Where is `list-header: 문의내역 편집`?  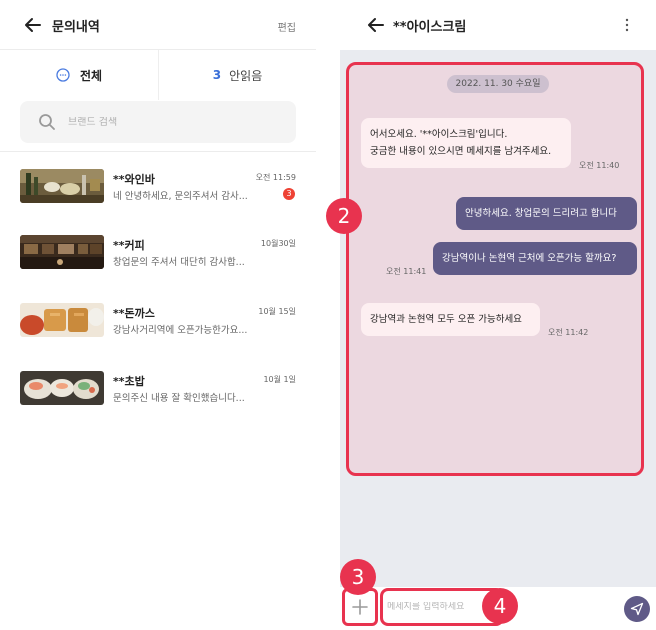 list-header: 문의내역 편집 is located at coordinates (158, 25).